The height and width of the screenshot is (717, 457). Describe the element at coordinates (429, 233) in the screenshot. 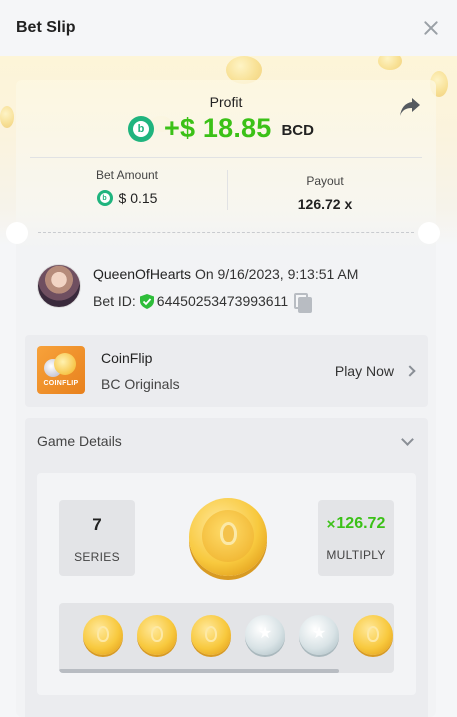

I see `ticket-notch-right` at that location.